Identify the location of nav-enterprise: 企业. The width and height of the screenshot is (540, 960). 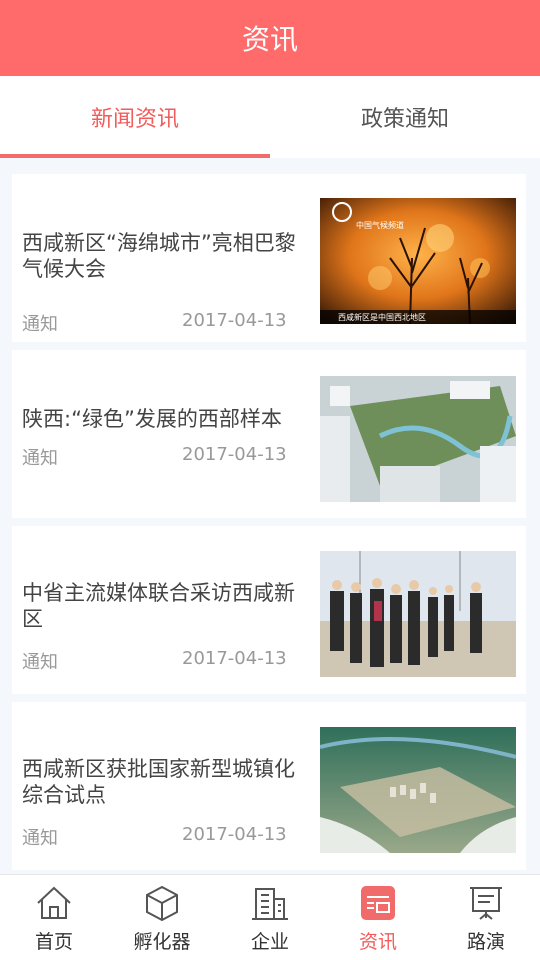
(270, 917).